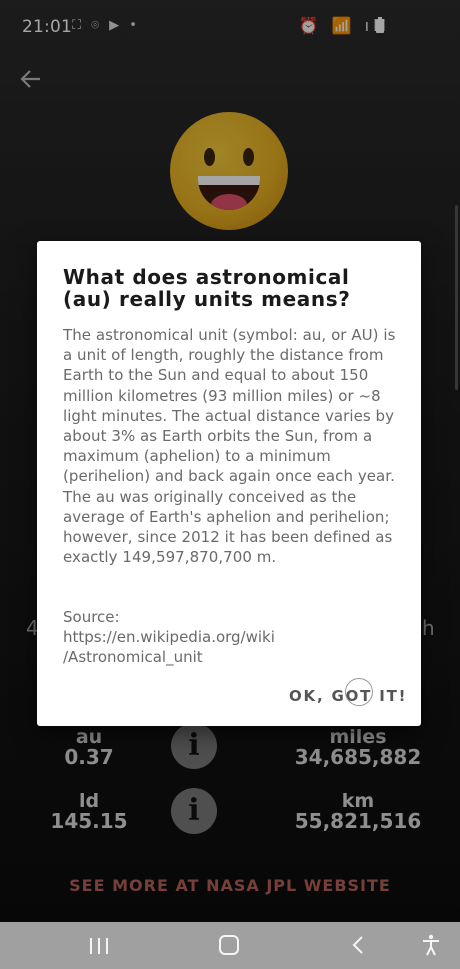 This screenshot has width=460, height=969. I want to click on home-icon, so click(229, 945).